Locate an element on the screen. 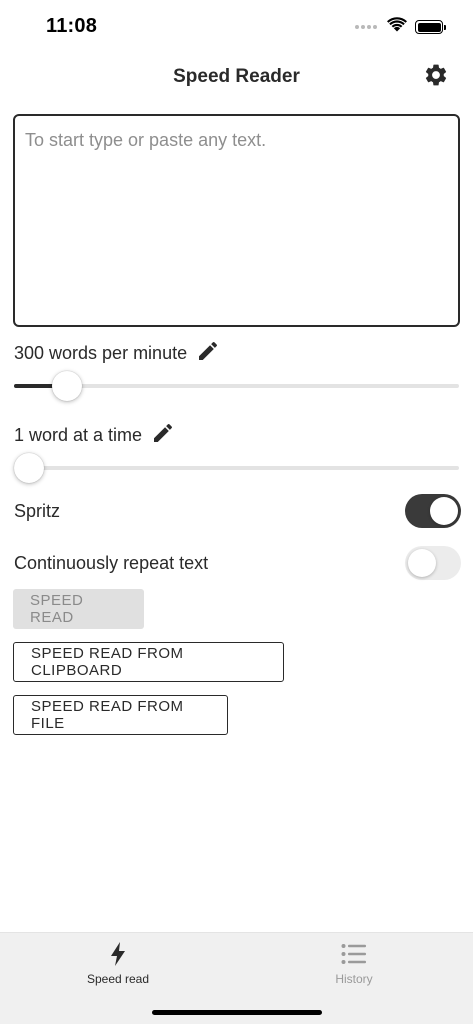 The image size is (473, 1024). status-bar: 11:08 is located at coordinates (236, 27).